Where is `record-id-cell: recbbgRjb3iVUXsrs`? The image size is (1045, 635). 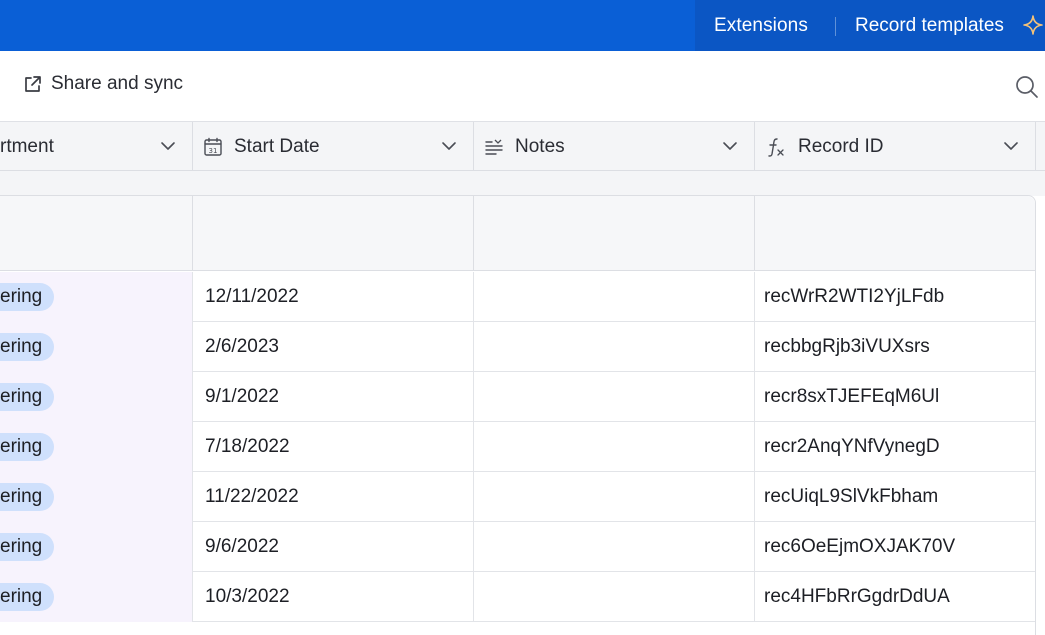
record-id-cell: recbbgRjb3iVUXsrs is located at coordinates (895, 347).